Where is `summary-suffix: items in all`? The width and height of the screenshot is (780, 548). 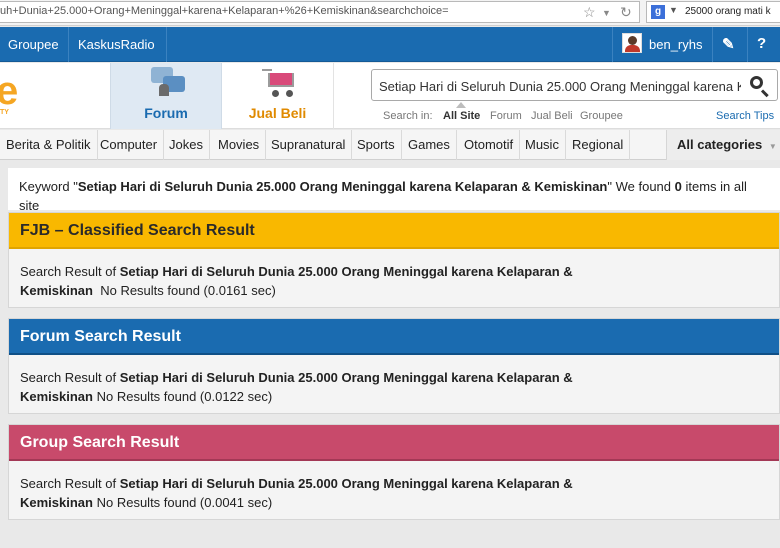
summary-suffix: items in all is located at coordinates (714, 186).